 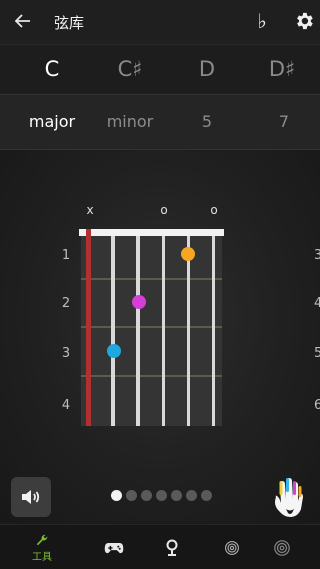 I want to click on string-marker: x, so click(x=89, y=210).